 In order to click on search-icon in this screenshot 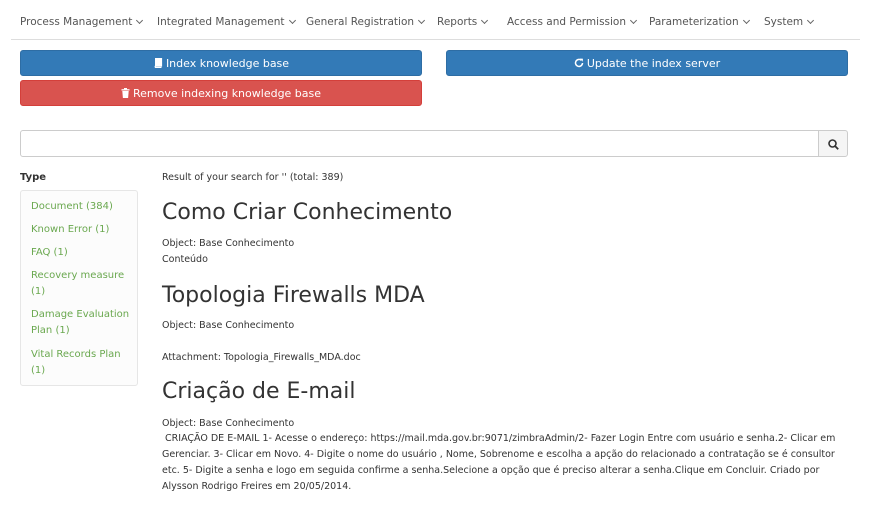, I will do `click(833, 144)`.